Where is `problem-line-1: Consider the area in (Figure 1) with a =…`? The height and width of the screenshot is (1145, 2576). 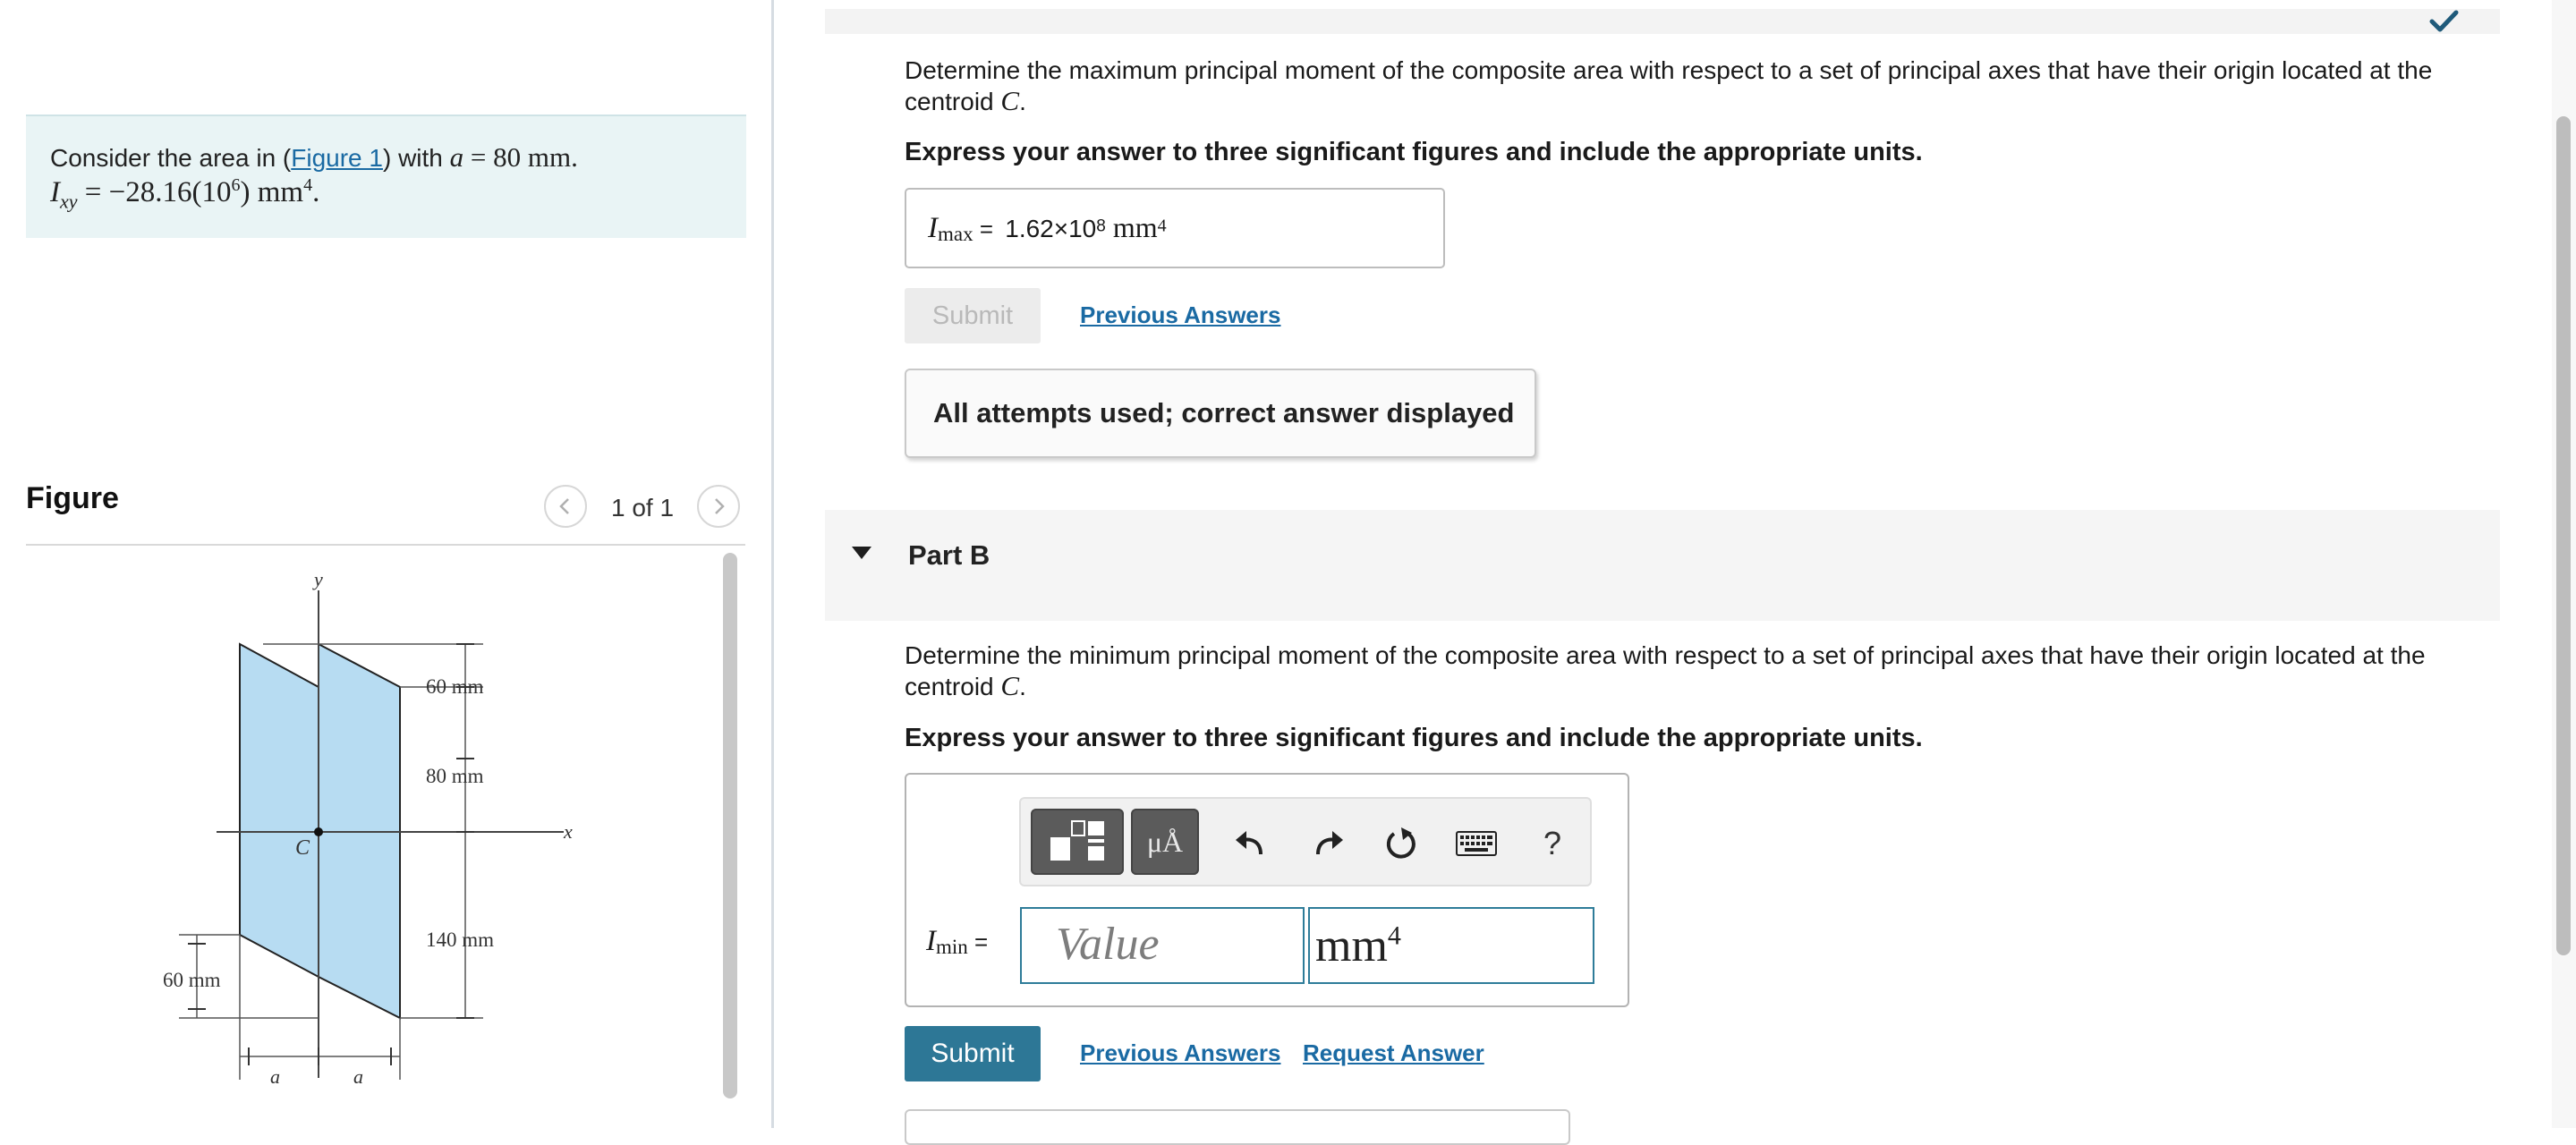
problem-line-1: Consider the area in (Figure 1) with a =… is located at coordinates (314, 157).